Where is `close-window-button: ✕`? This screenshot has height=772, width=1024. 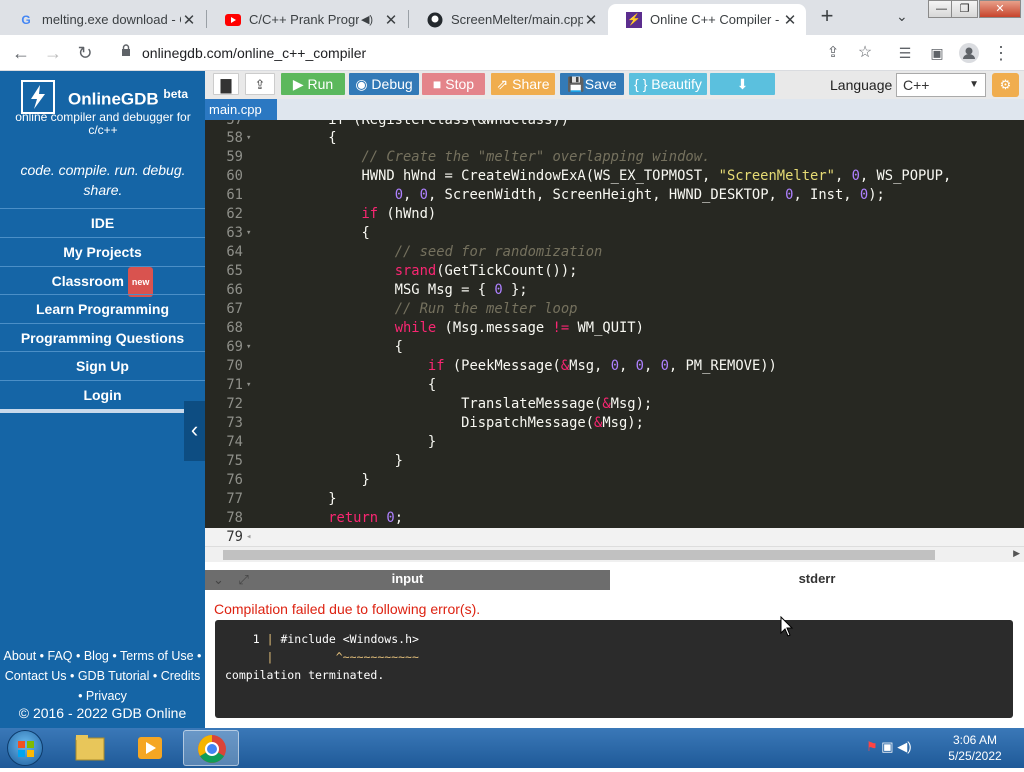
close-window-button: ✕ is located at coordinates (1000, 9).